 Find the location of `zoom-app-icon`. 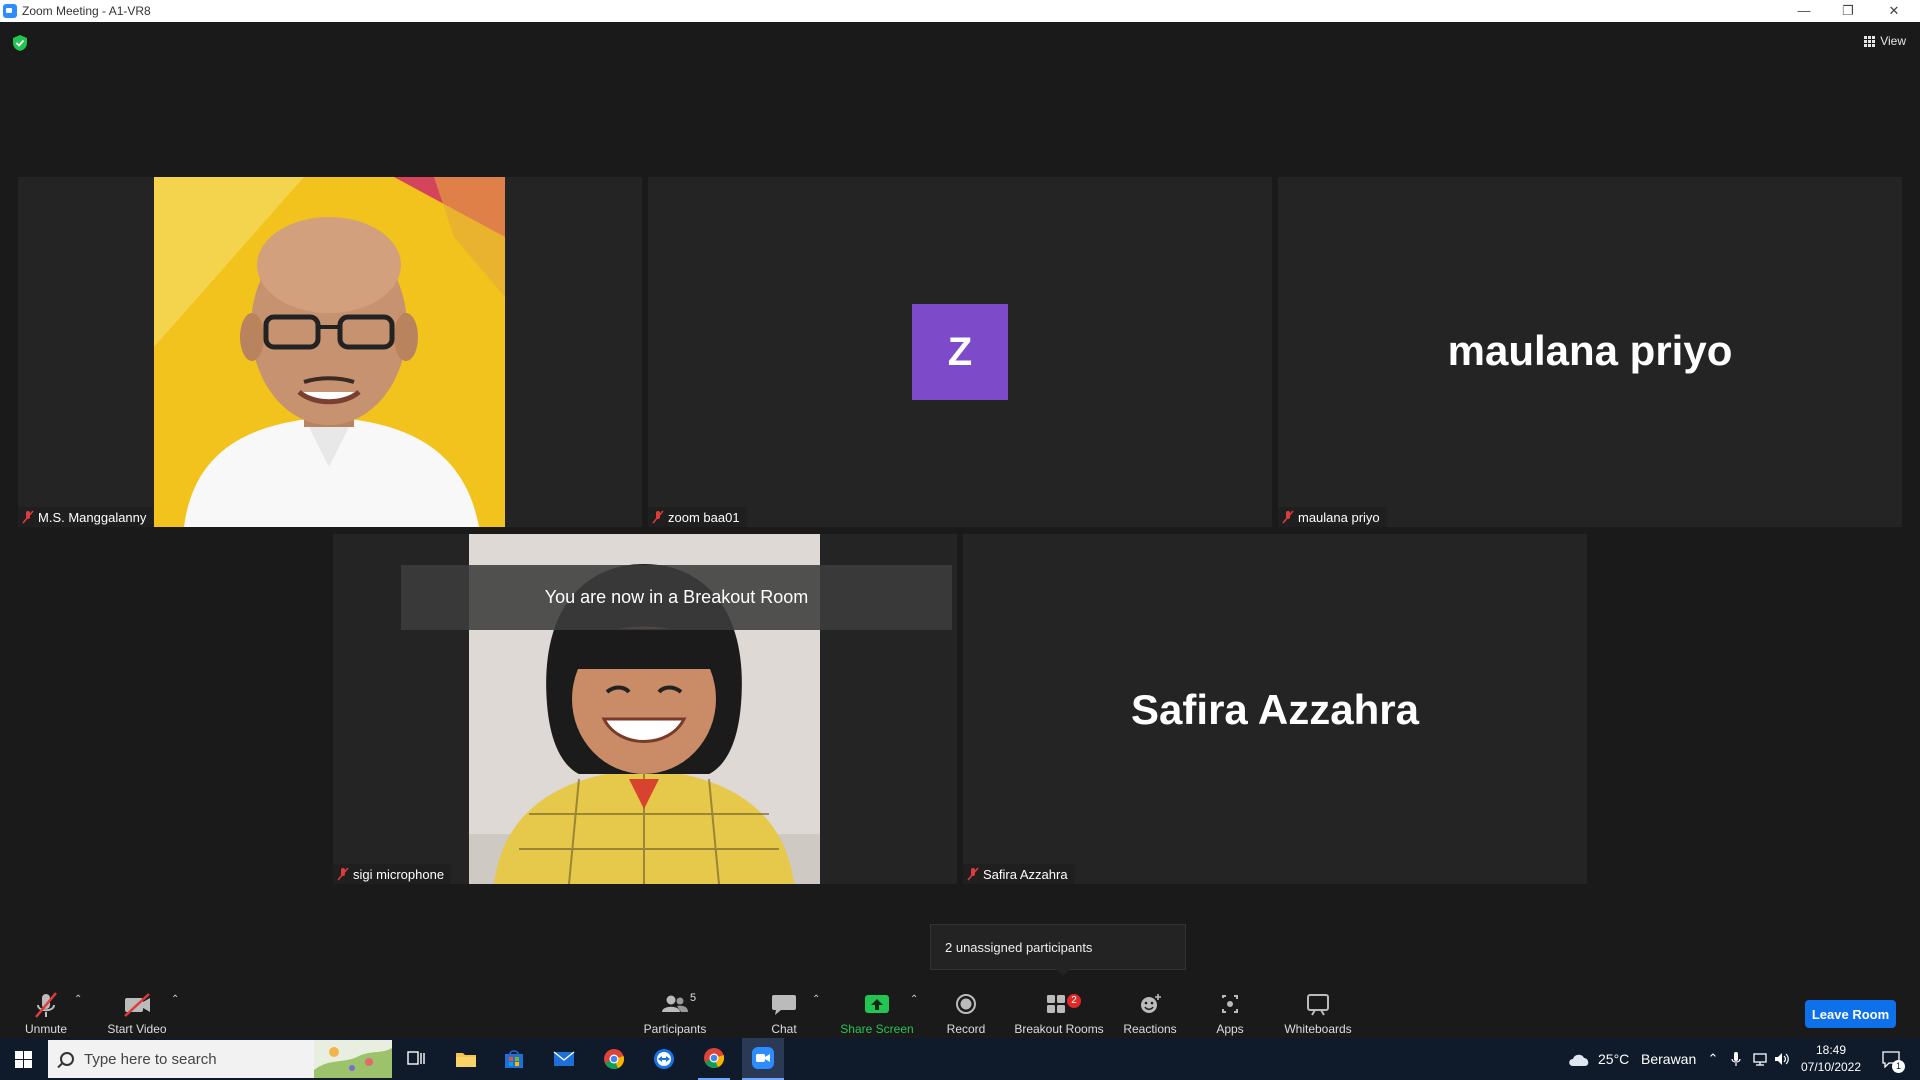

zoom-app-icon is located at coordinates (10, 11).